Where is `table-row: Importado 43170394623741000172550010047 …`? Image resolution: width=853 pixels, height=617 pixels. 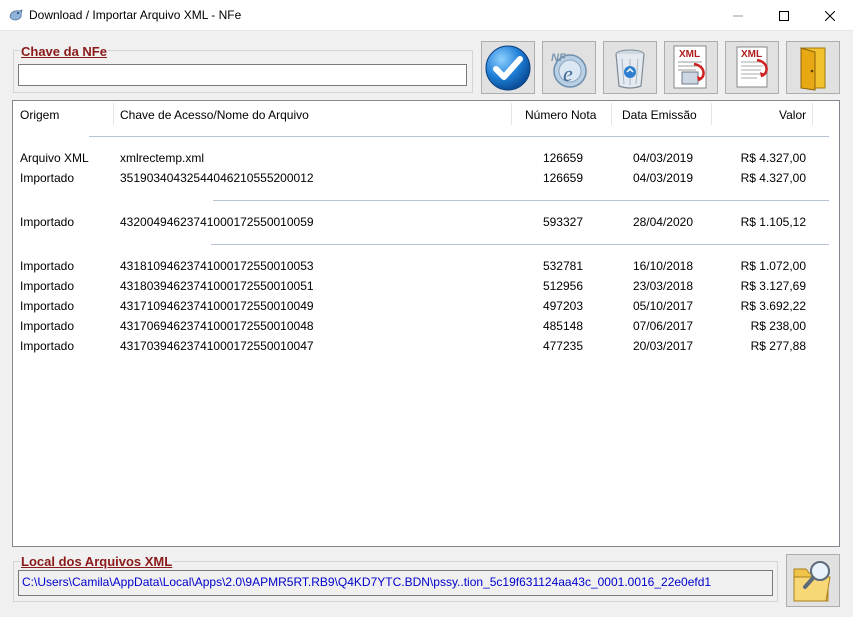
table-row: Importado 43170394623741000172550010047 … is located at coordinates (426, 346).